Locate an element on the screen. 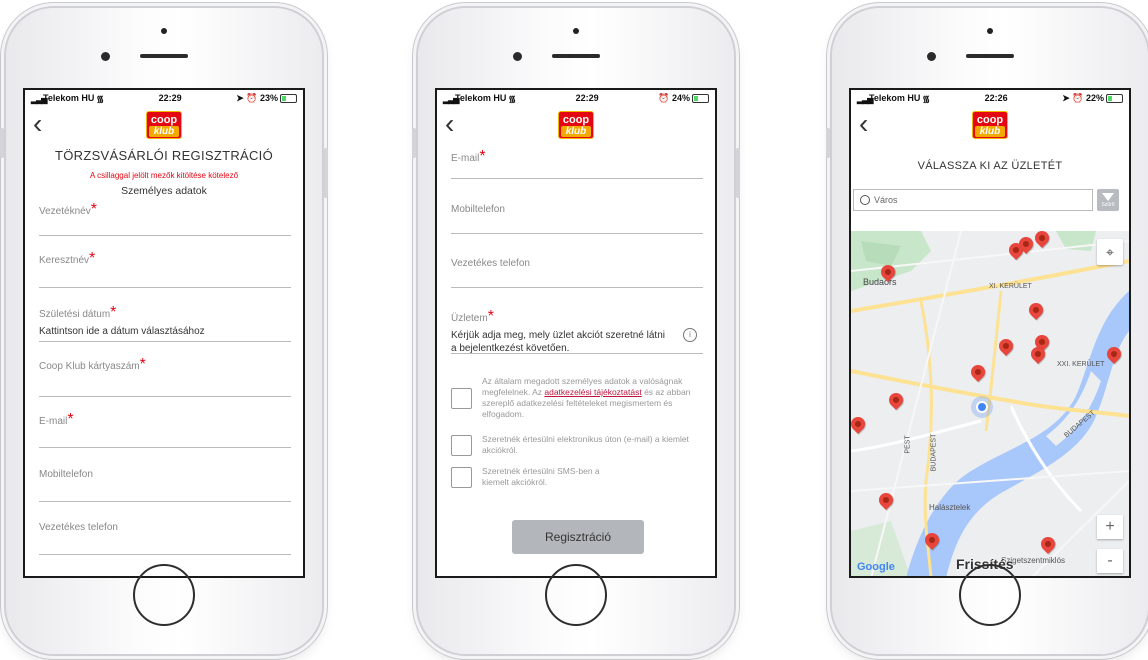 This screenshot has width=1148, height=660. city-search-placeholder: Város is located at coordinates (886, 200).